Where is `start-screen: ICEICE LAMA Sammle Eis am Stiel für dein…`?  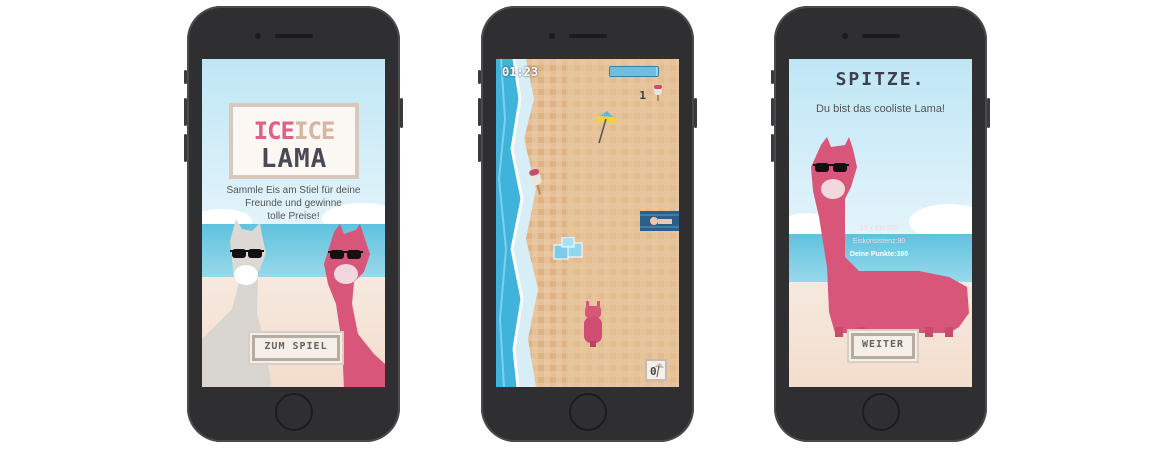
start-screen: ICEICE LAMA Sammle Eis am Stiel für dein… is located at coordinates (293, 223).